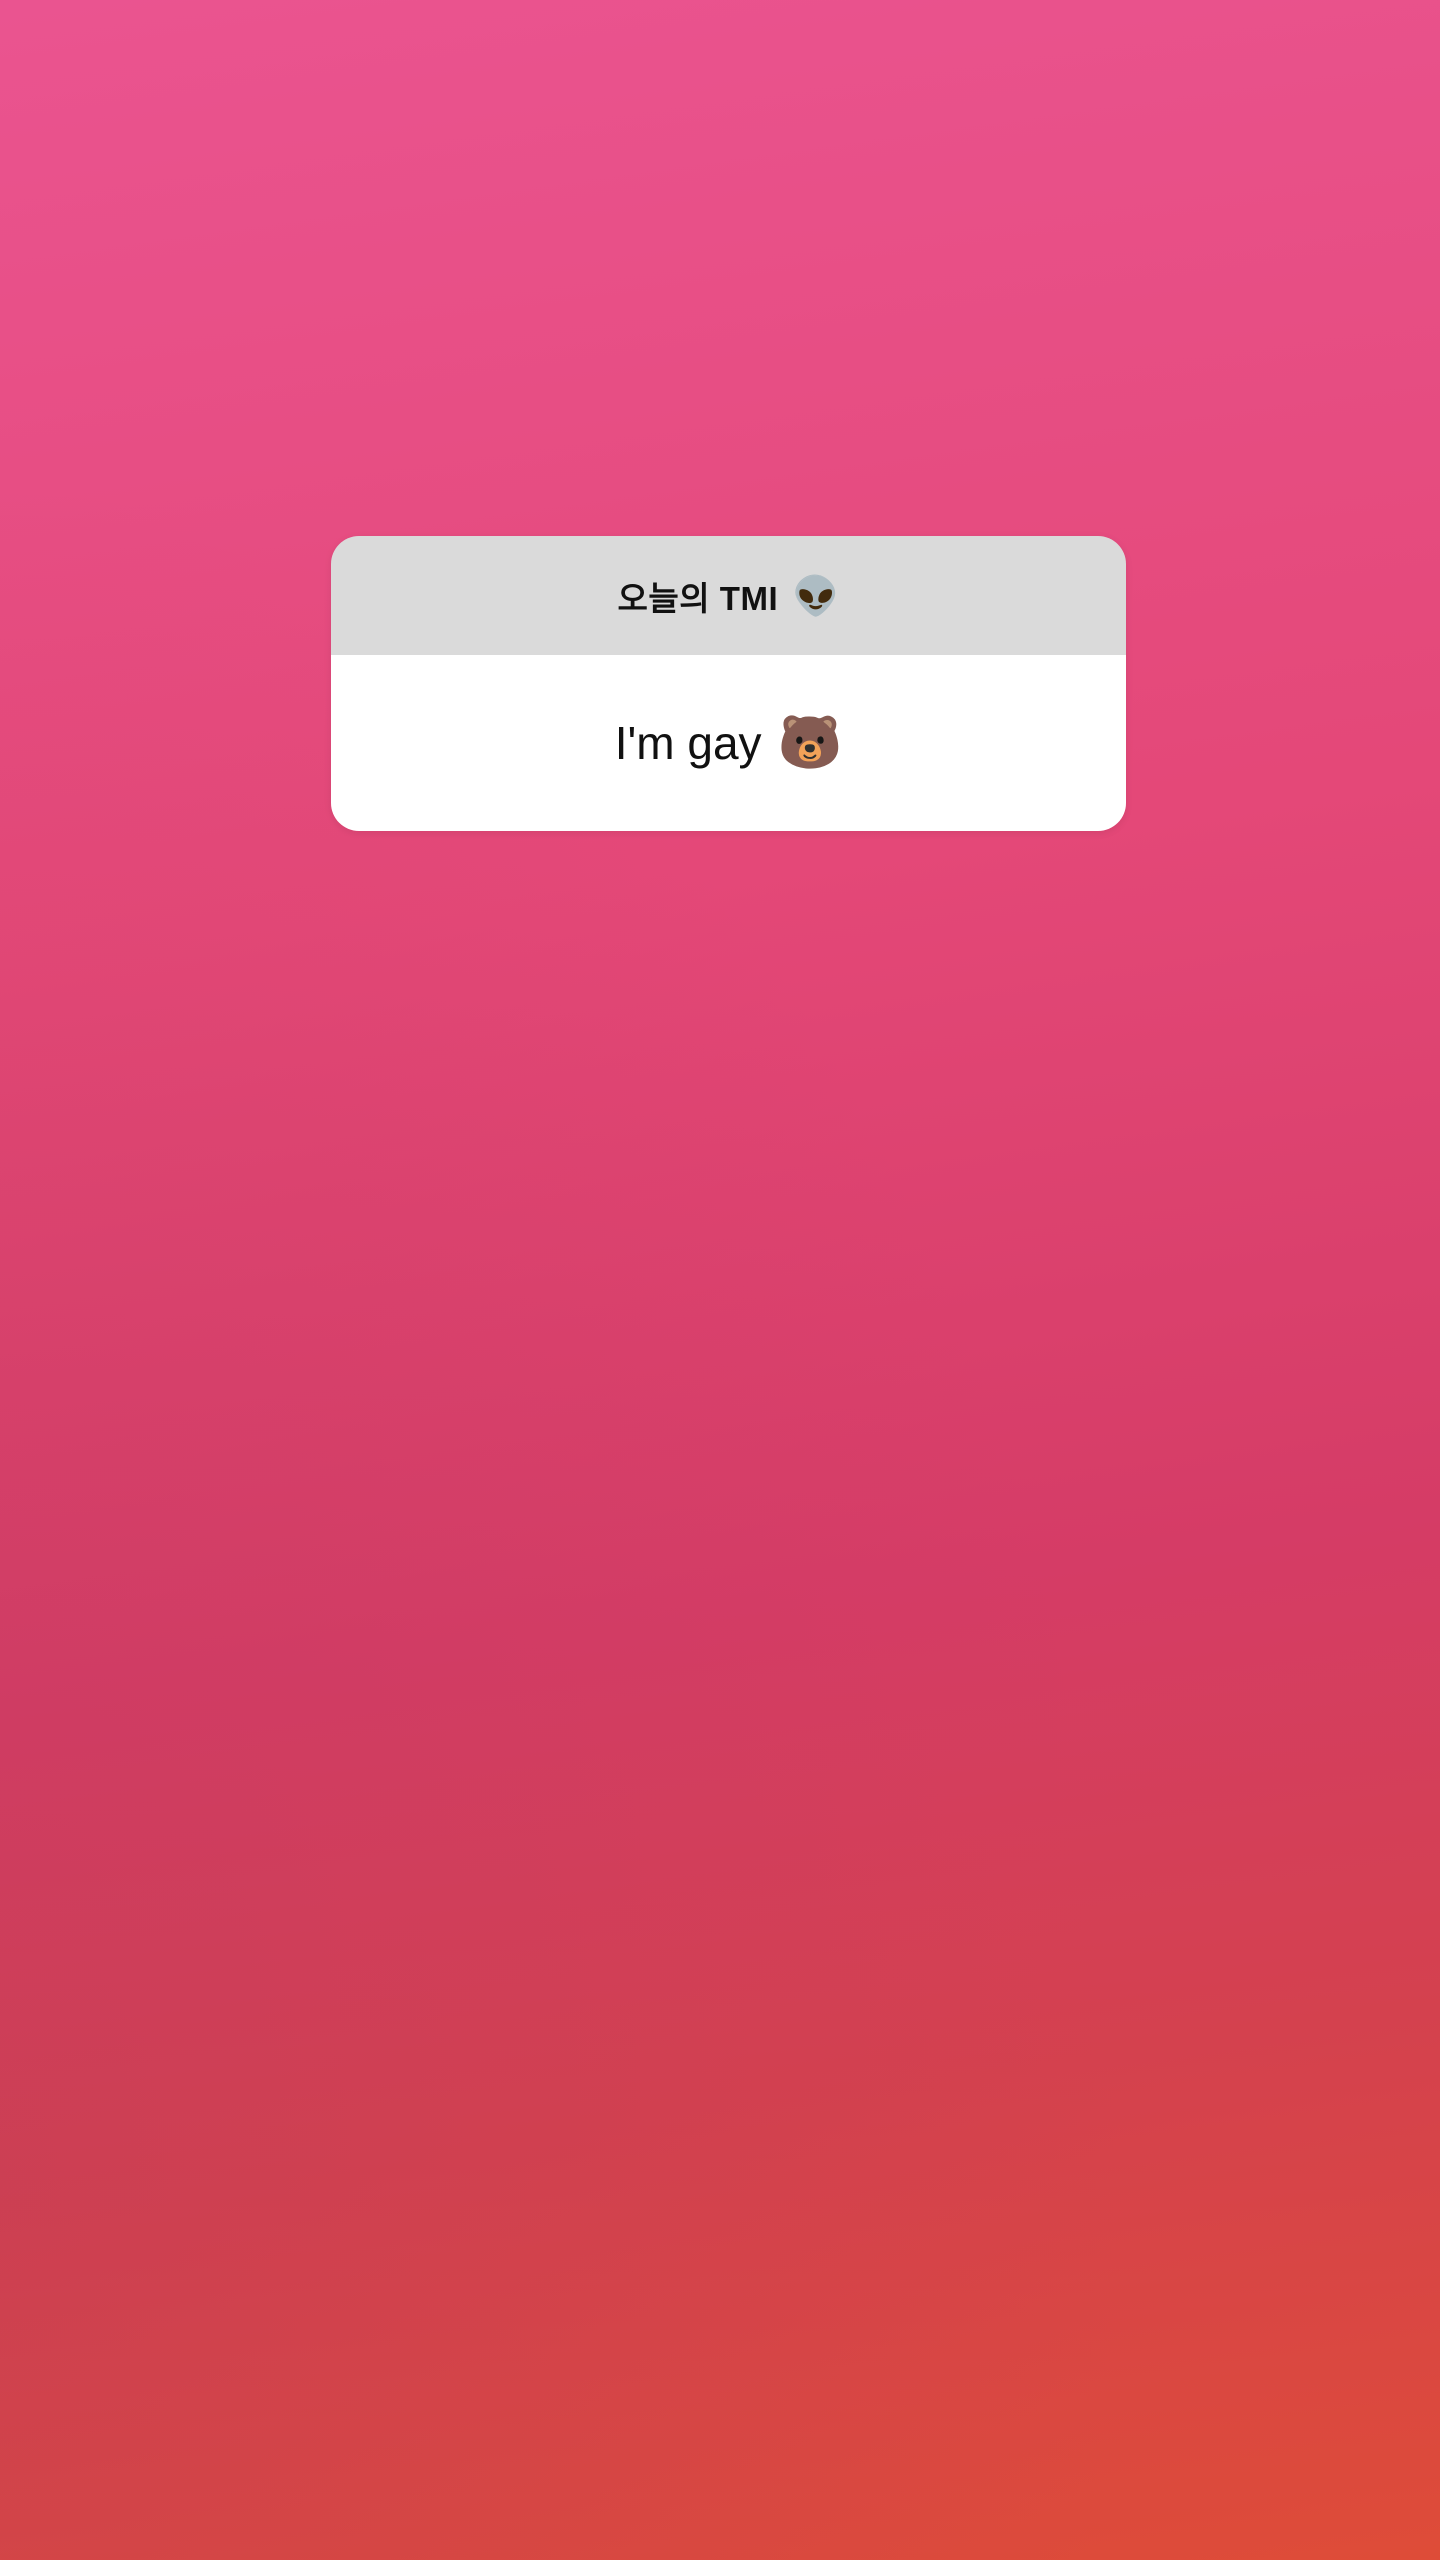 This screenshot has height=2560, width=1440. I want to click on question-answer-body: I'm gay 🐻, so click(728, 743).